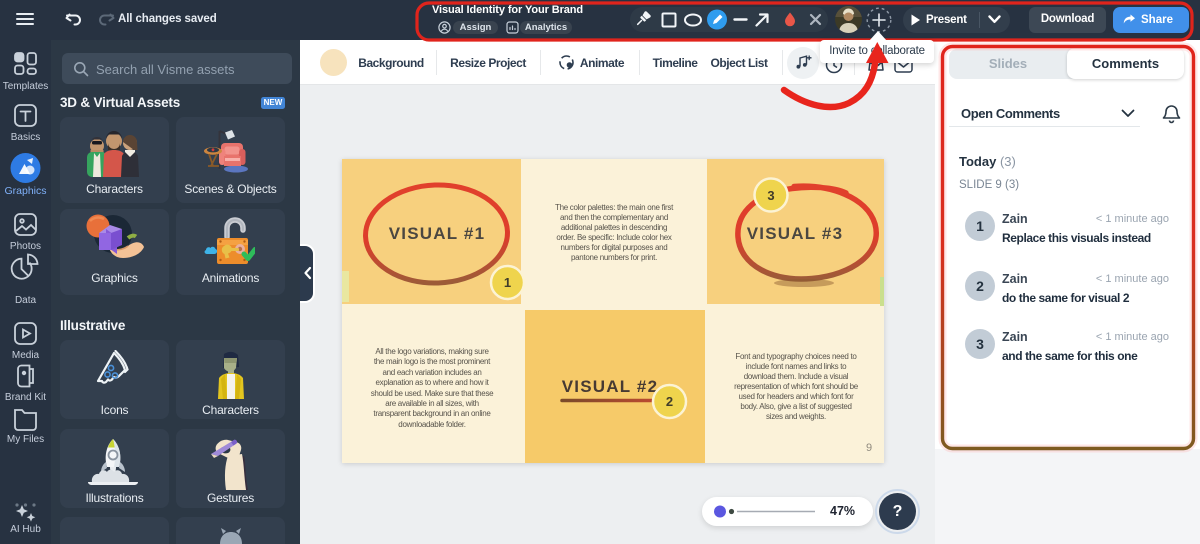 The width and height of the screenshot is (1200, 544). I want to click on svg-text: My Files, so click(25, 439).